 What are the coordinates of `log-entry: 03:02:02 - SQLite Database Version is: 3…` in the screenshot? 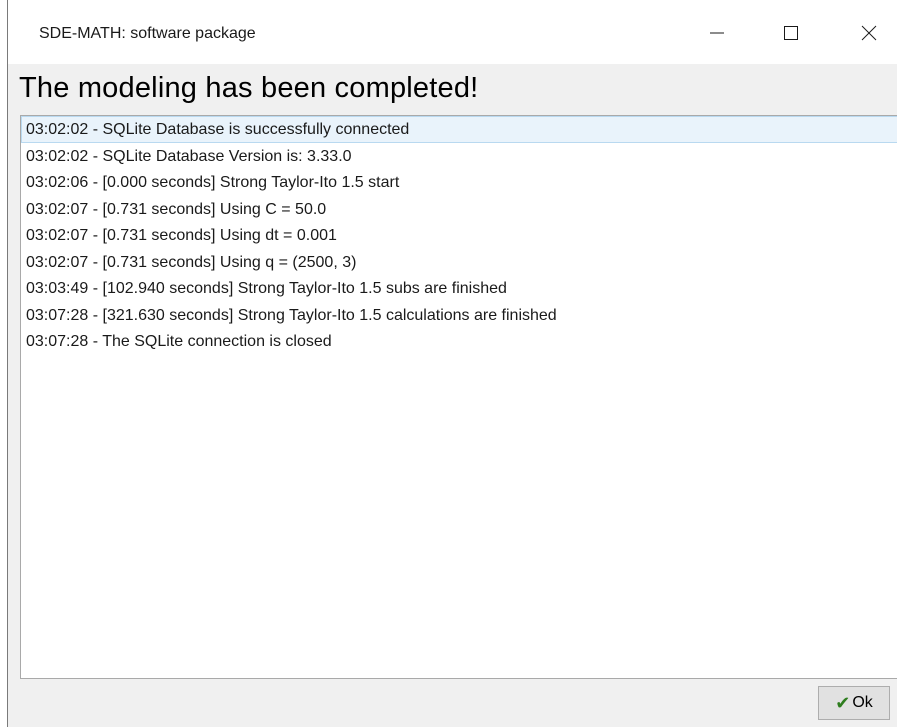 It's located at (459, 156).